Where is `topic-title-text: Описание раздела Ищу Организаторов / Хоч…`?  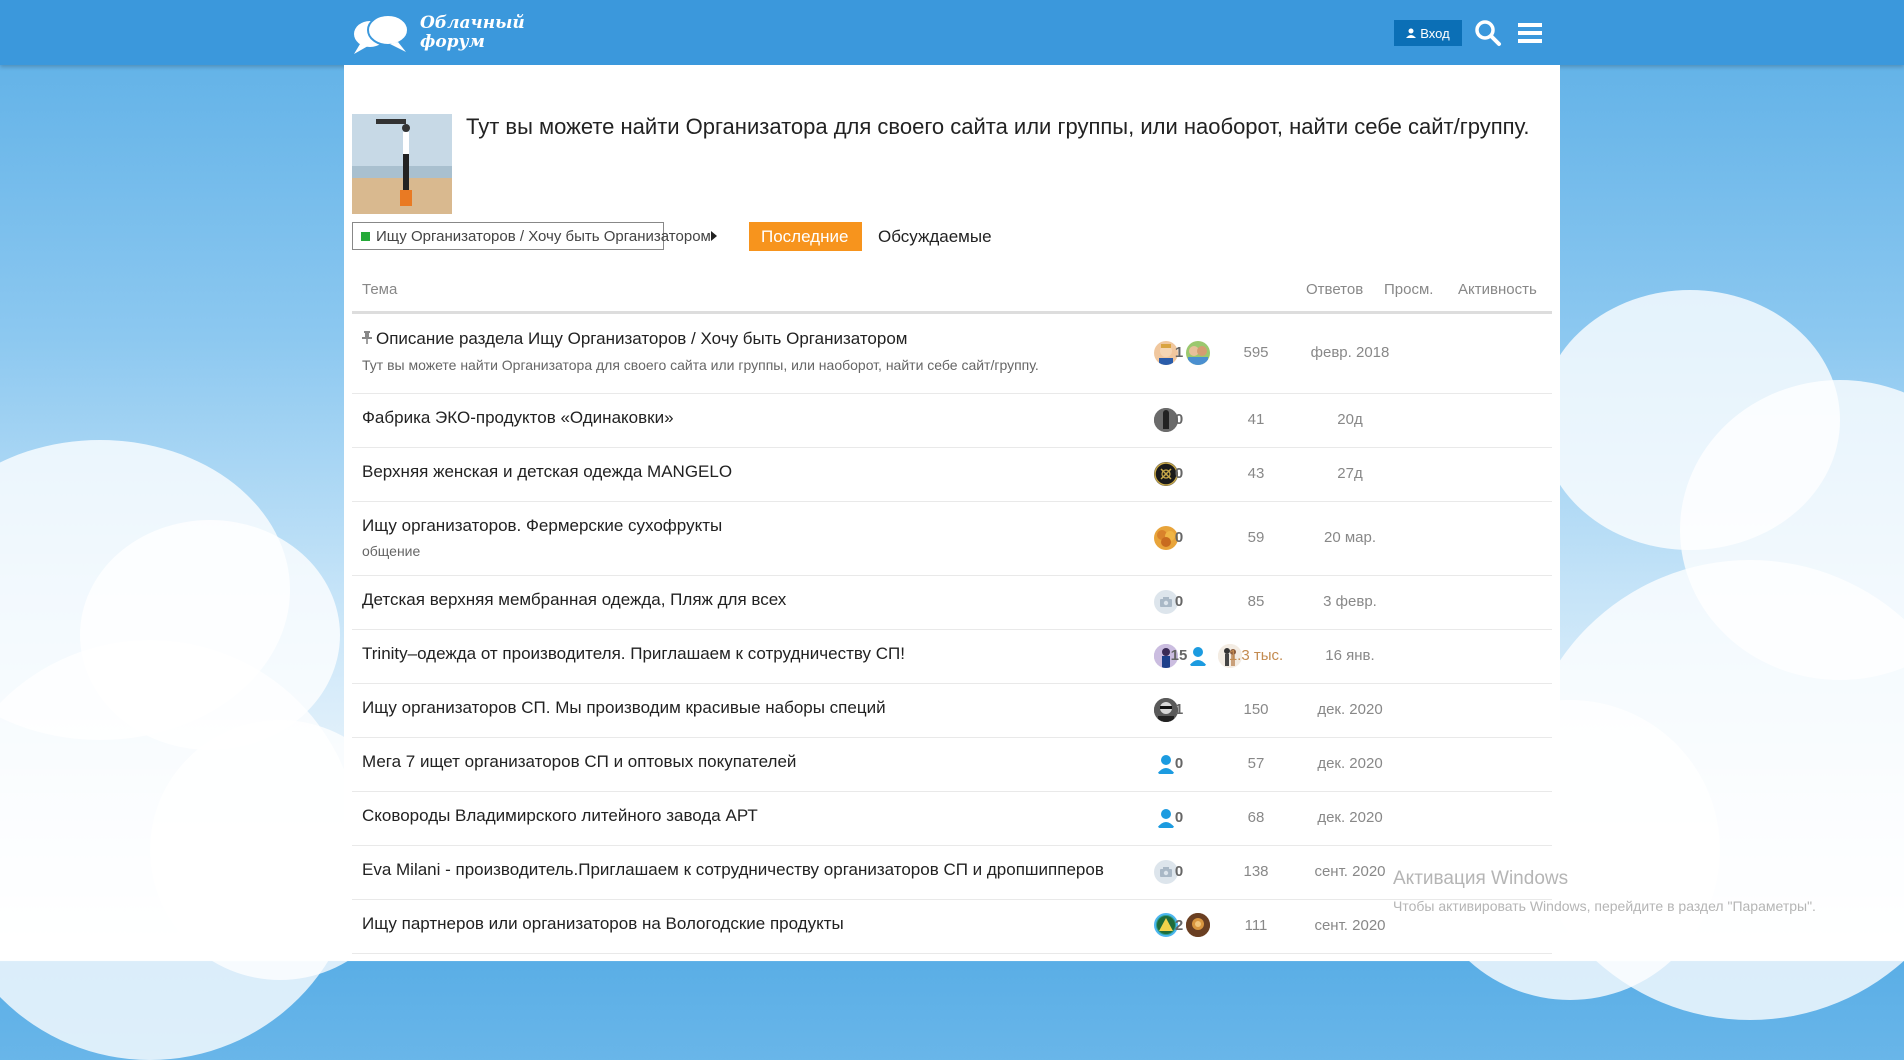
topic-title-text: Описание раздела Ищу Организаторов / Хоч… is located at coordinates (642, 338).